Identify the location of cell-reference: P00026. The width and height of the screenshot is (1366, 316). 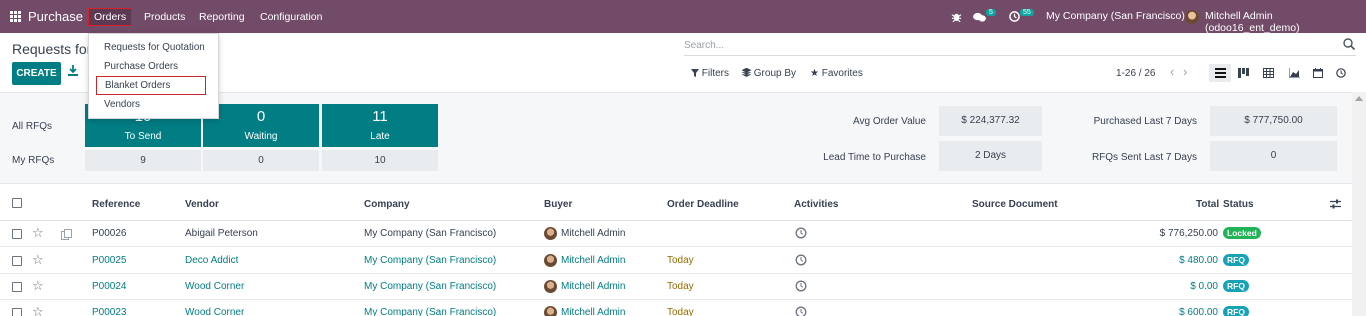
(109, 233).